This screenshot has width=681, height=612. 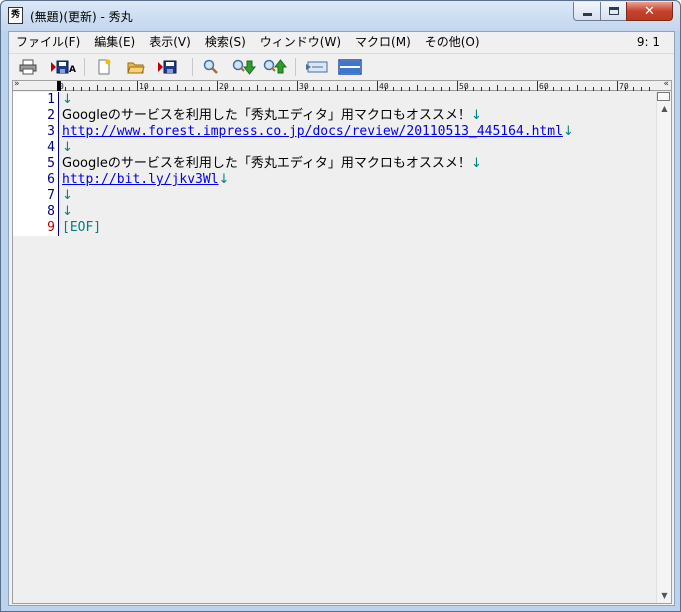 I want to click on line-number: 1, so click(x=36, y=100).